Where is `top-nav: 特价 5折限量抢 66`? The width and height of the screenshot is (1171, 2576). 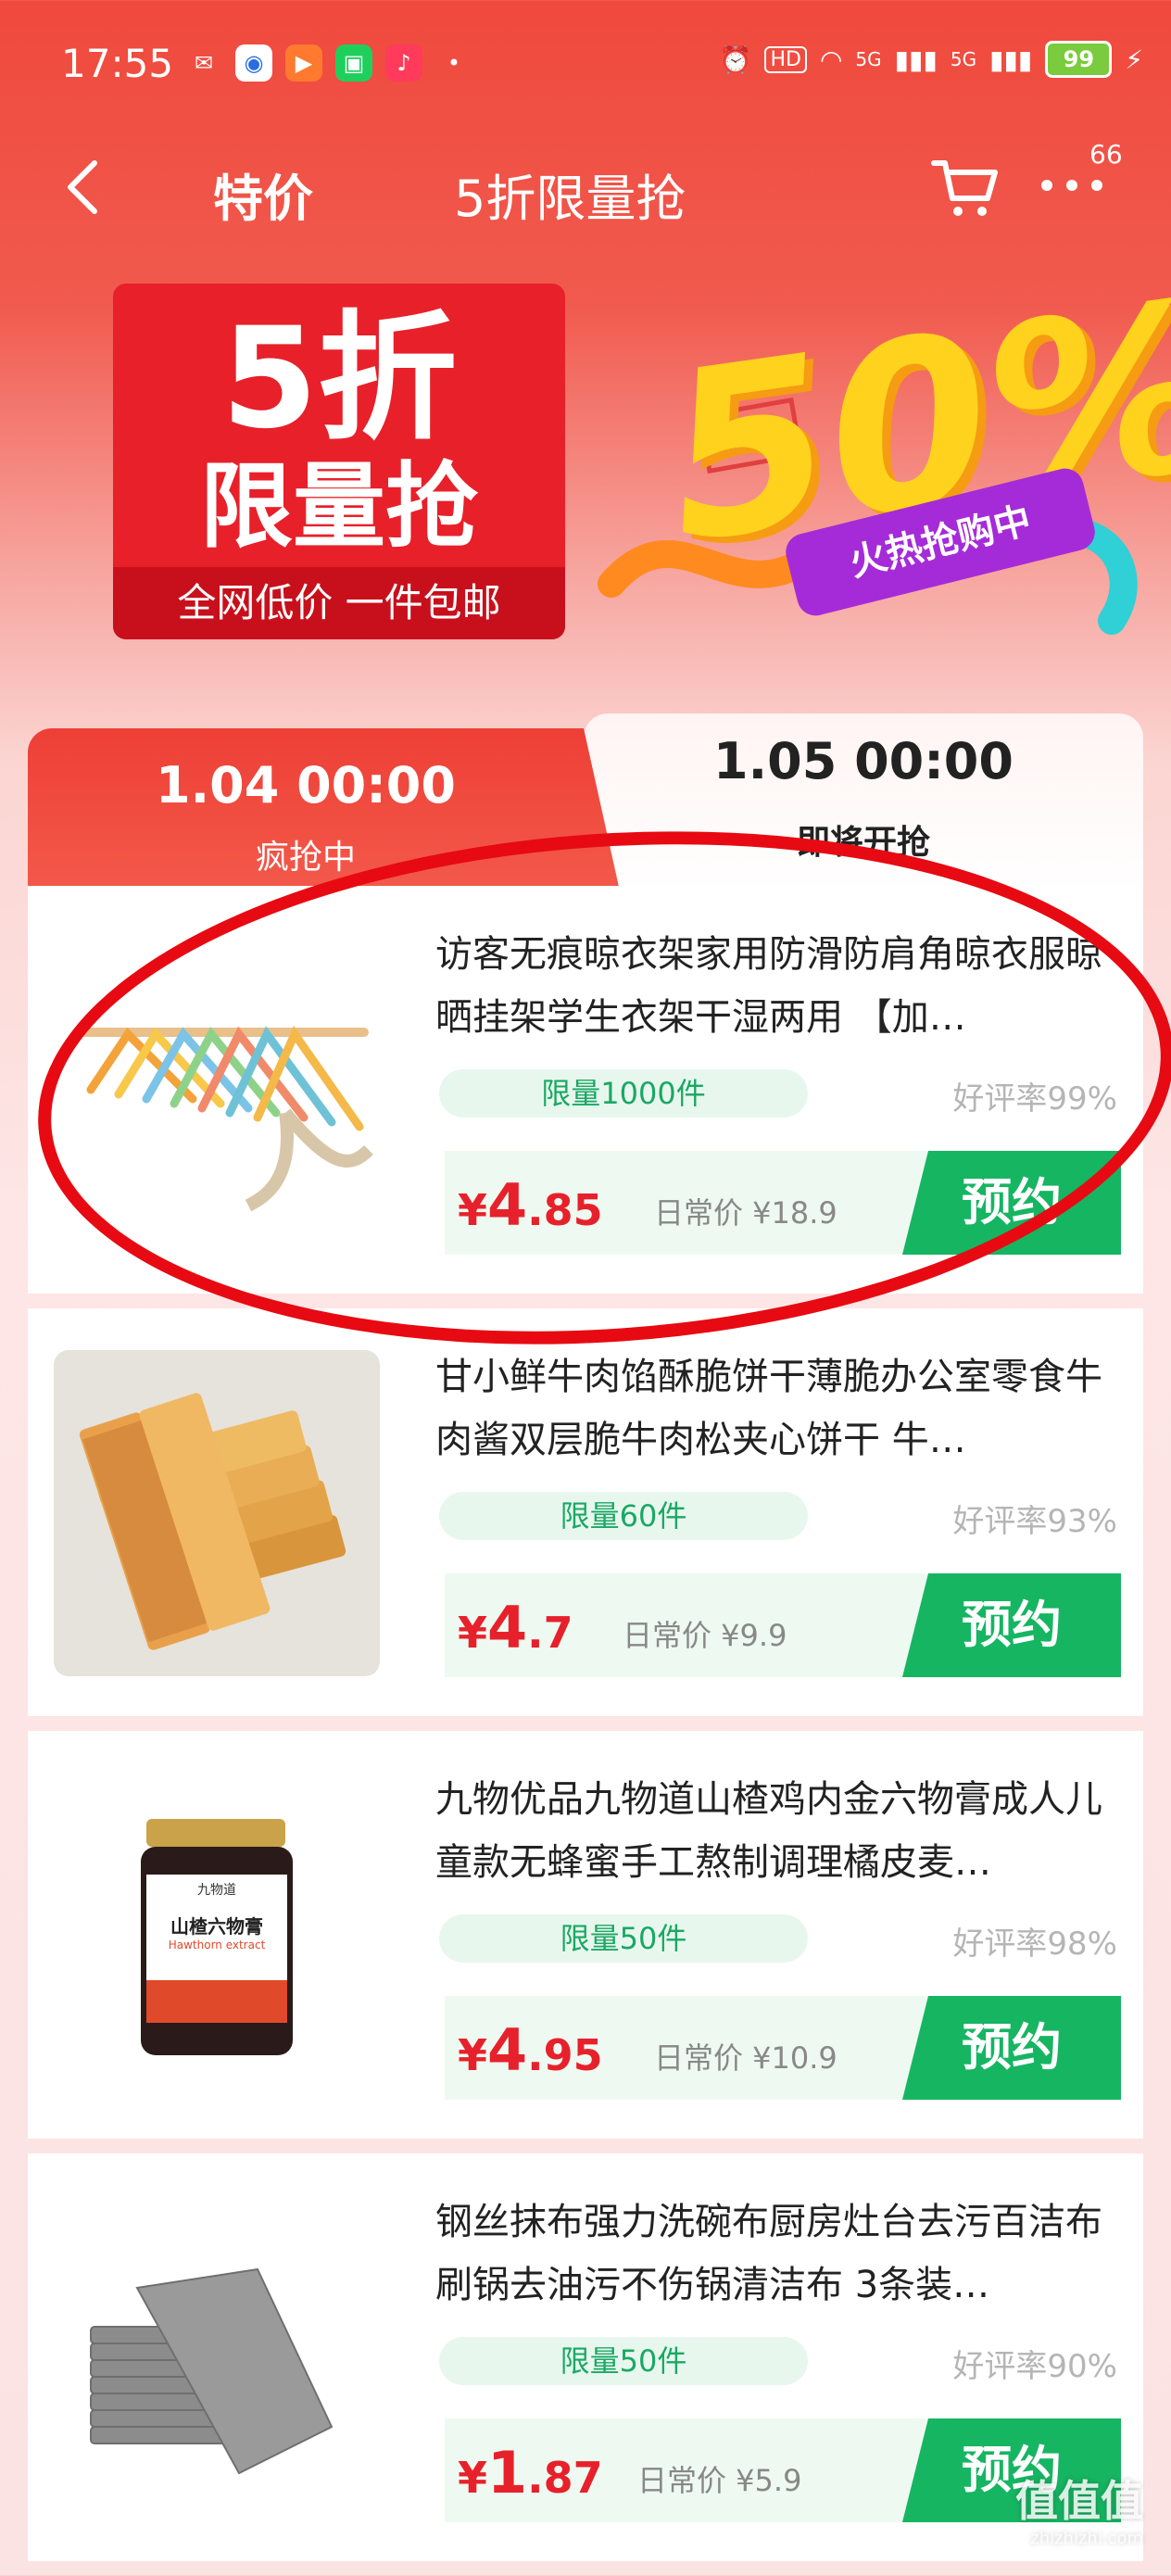 top-nav: 特价 5折限量抢 66 is located at coordinates (585, 190).